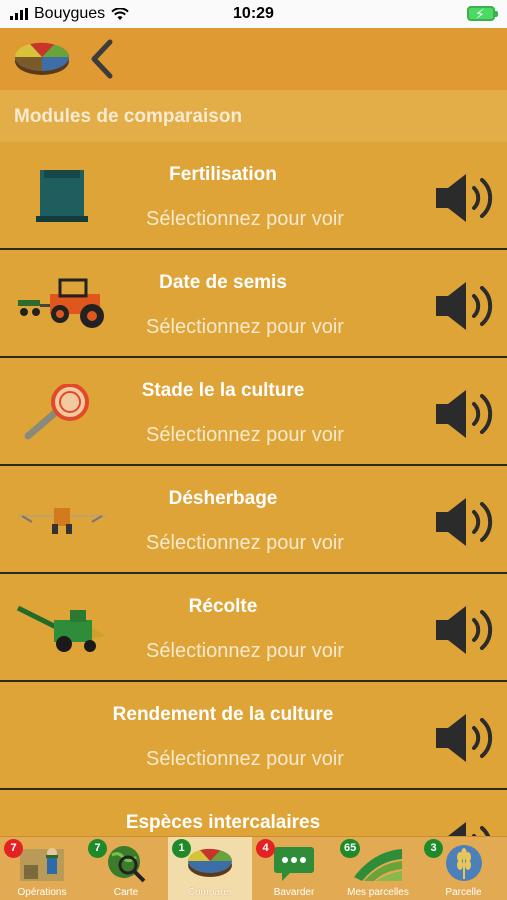 The height and width of the screenshot is (900, 507). I want to click on pie-chart-icon, so click(209, 862).